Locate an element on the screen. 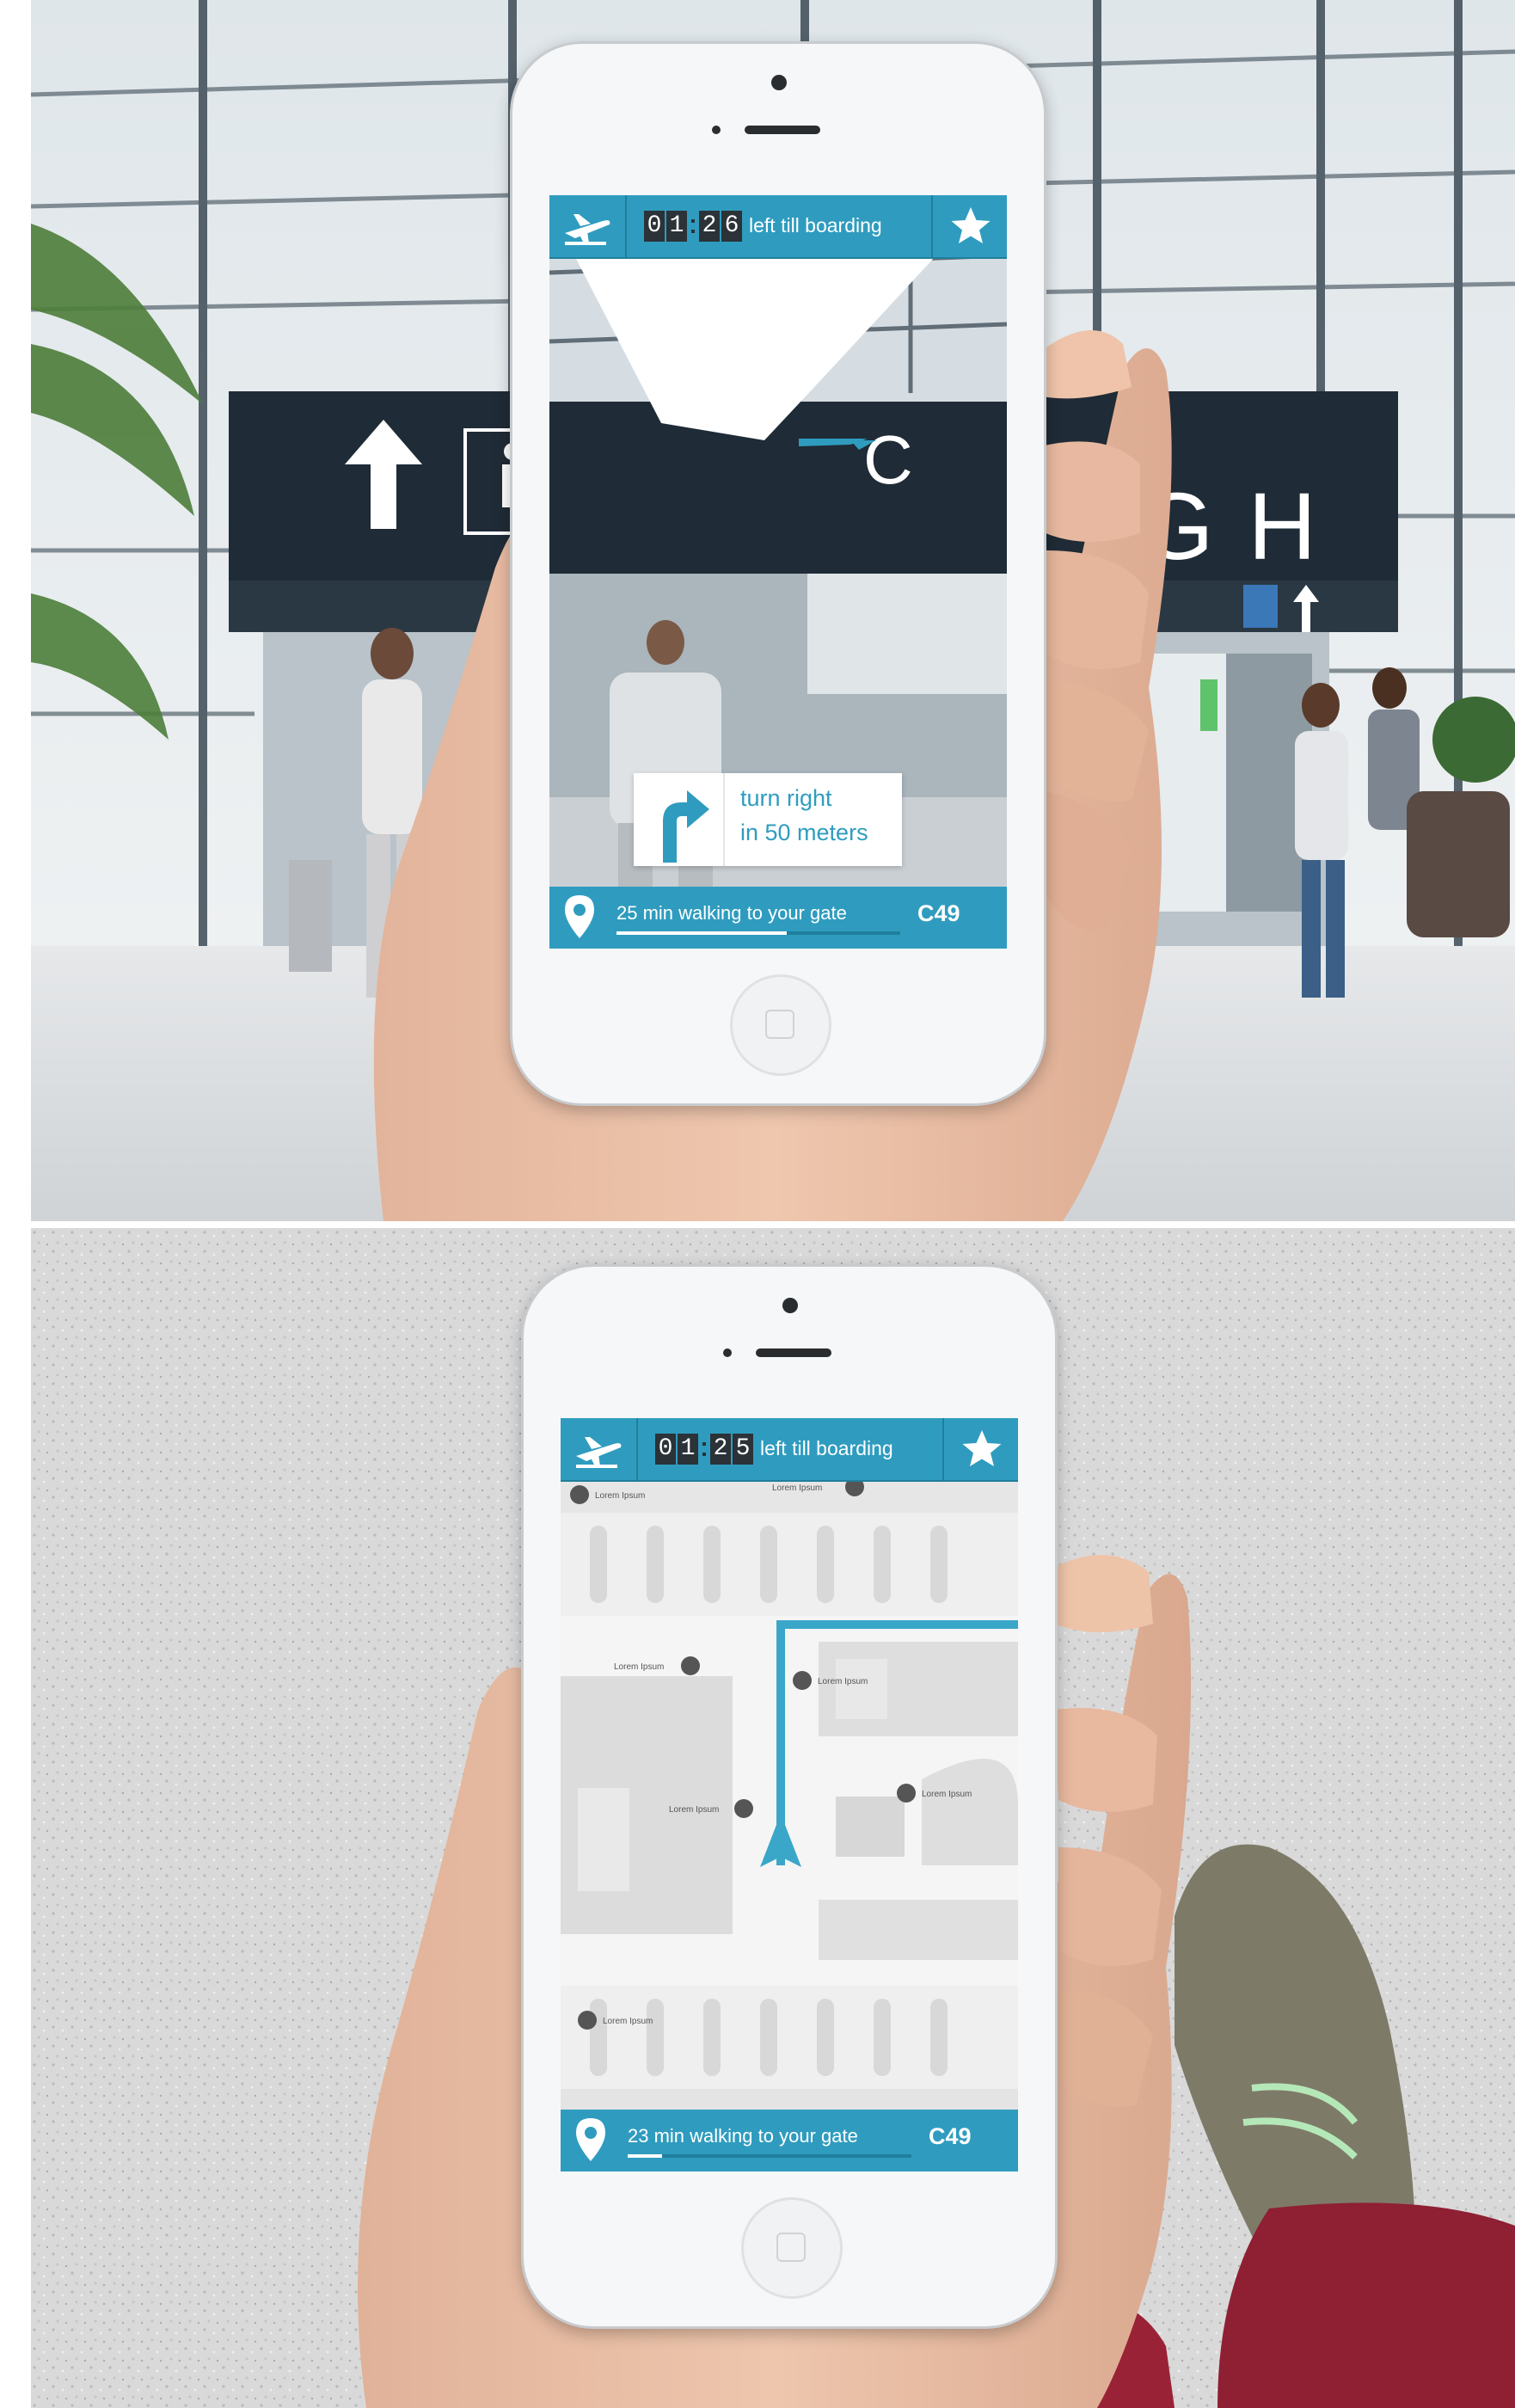  app-footer: 23 min walking to your gate C49 is located at coordinates (789, 2141).